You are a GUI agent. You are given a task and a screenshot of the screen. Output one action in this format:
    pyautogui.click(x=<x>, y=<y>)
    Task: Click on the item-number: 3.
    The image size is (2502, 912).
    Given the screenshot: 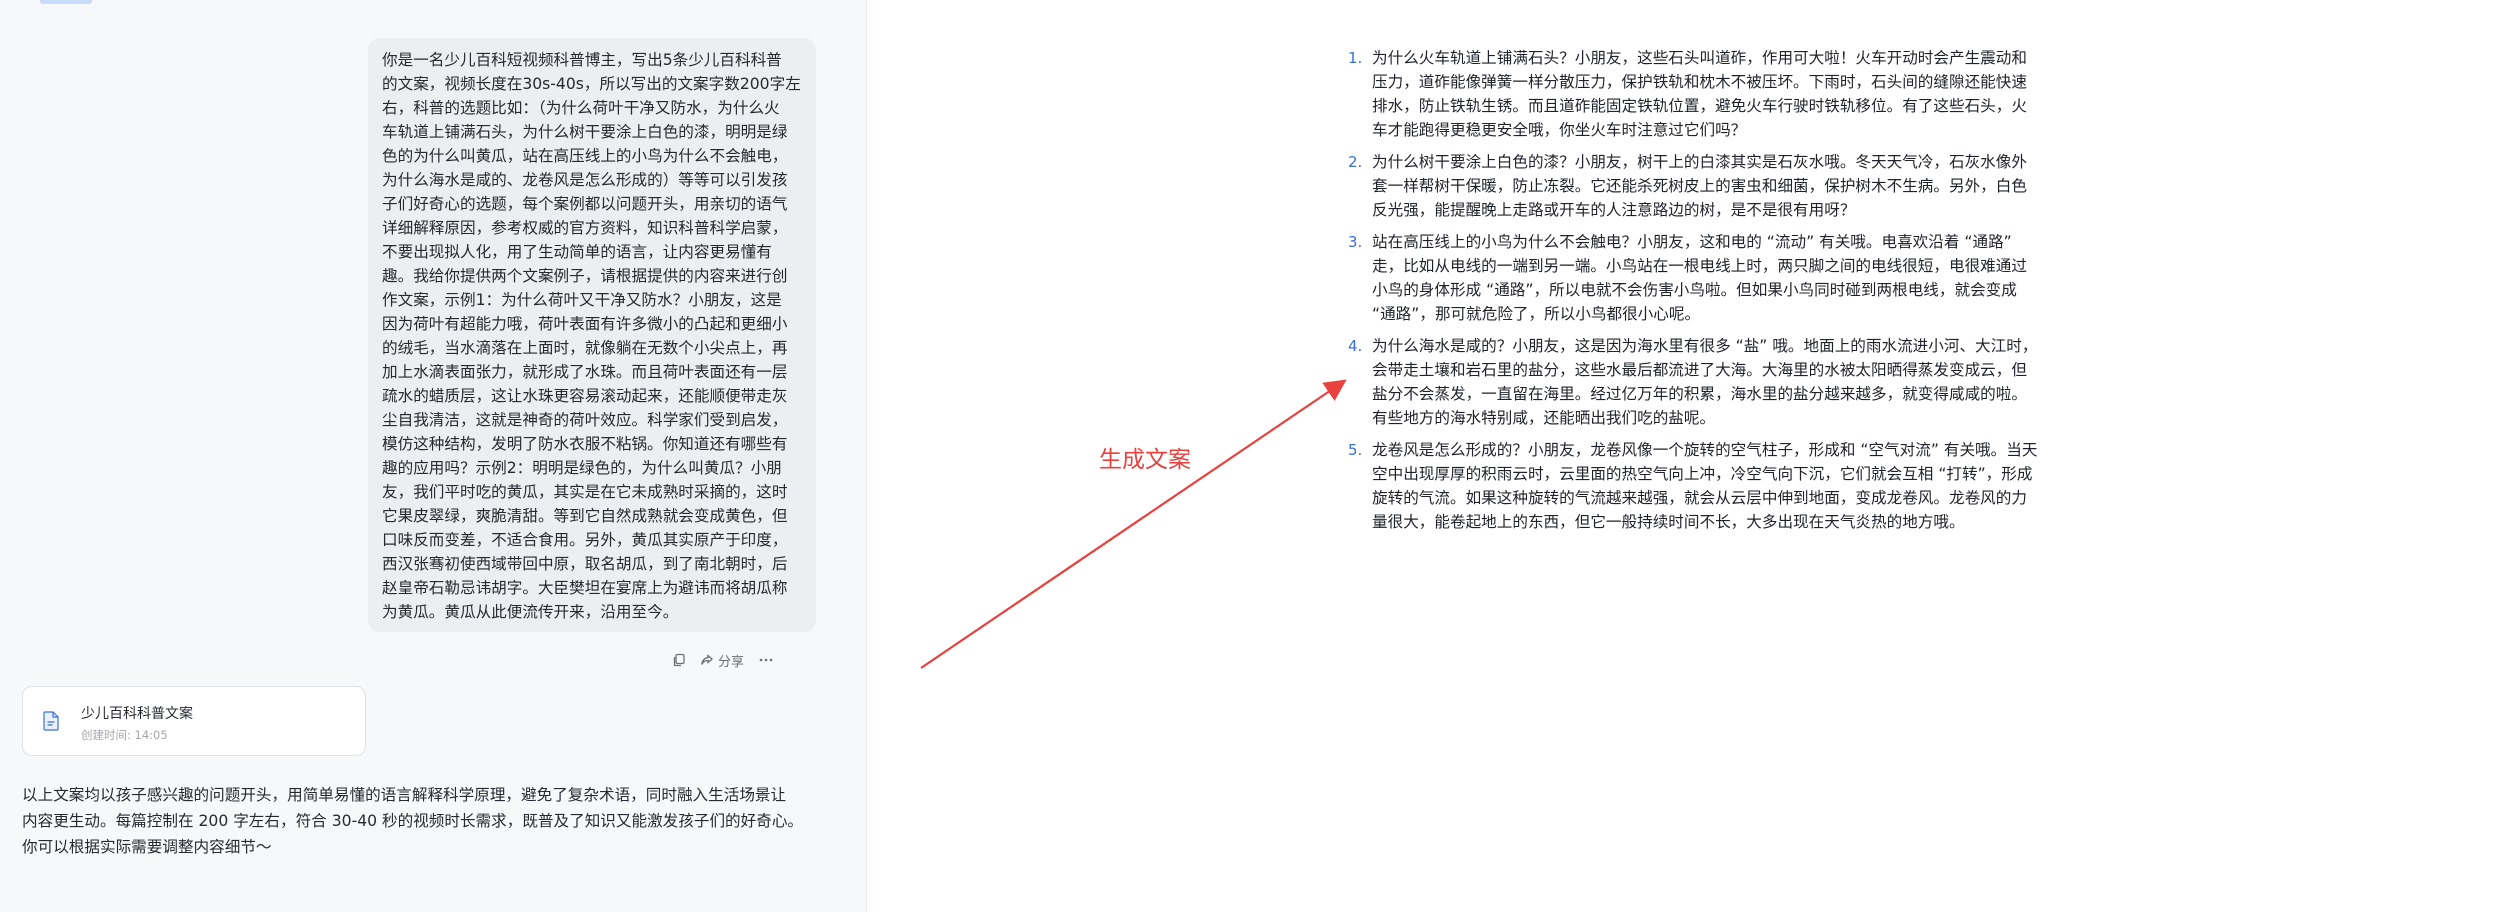 What is the action you would take?
    pyautogui.click(x=1355, y=242)
    